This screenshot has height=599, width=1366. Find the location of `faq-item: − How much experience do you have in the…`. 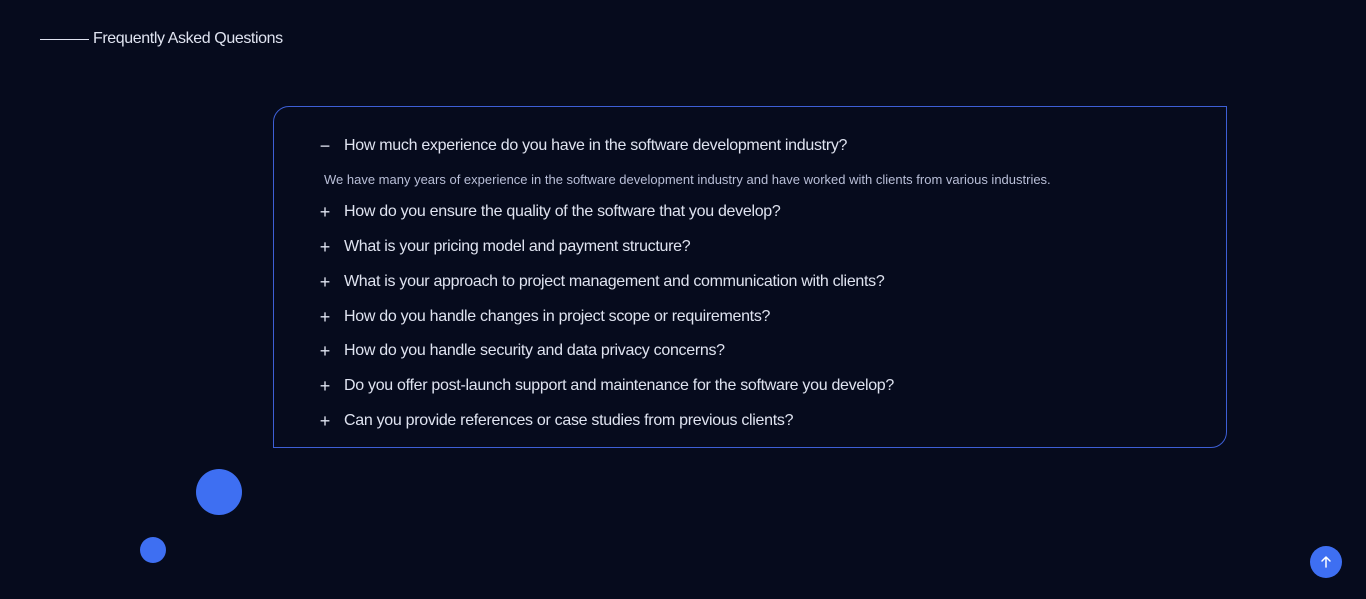

faq-item: − How much experience do you have in the… is located at coordinates (772, 162).